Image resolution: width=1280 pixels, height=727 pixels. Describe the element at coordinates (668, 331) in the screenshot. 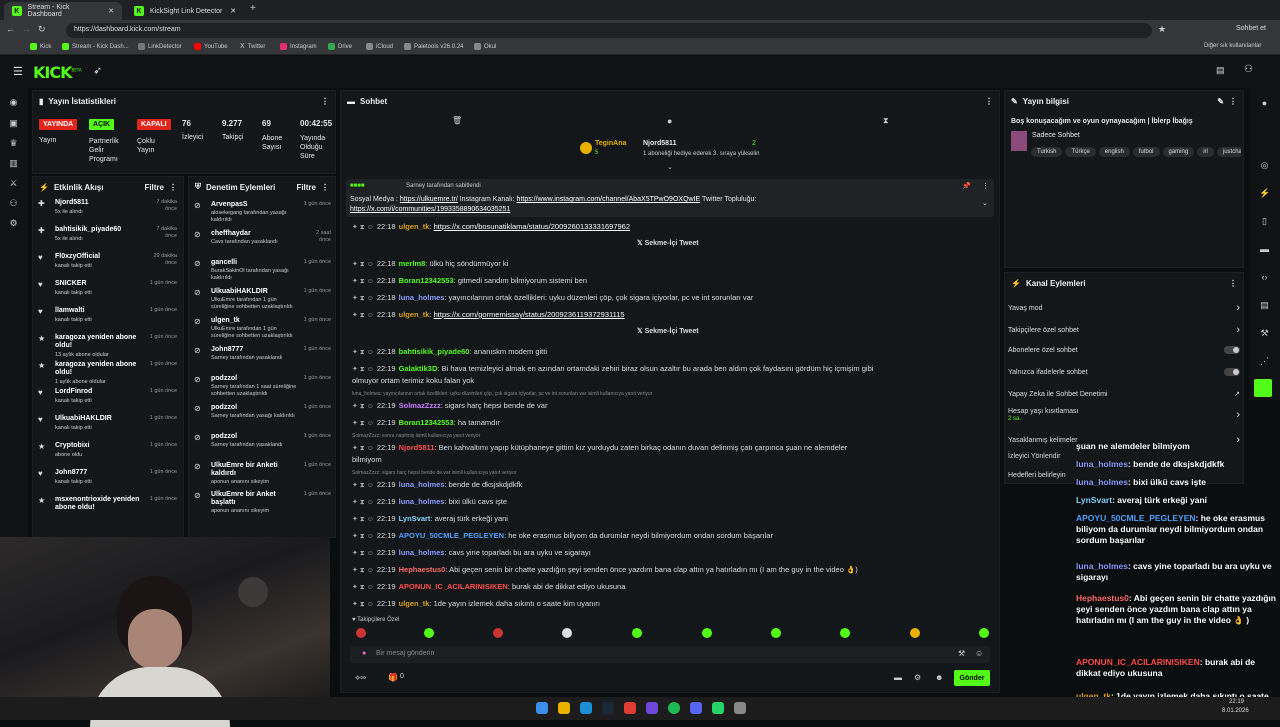

I see `tweet-embed-label: 𝕏 Sekme-İçi Tweet` at that location.